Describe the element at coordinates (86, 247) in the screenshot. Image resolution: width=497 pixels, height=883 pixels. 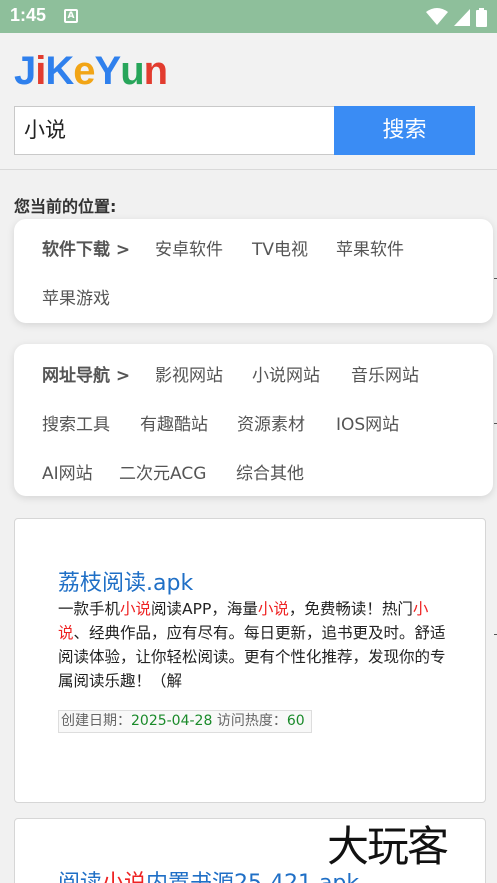
I see `software-nav-heading: 软件下载 >` at that location.